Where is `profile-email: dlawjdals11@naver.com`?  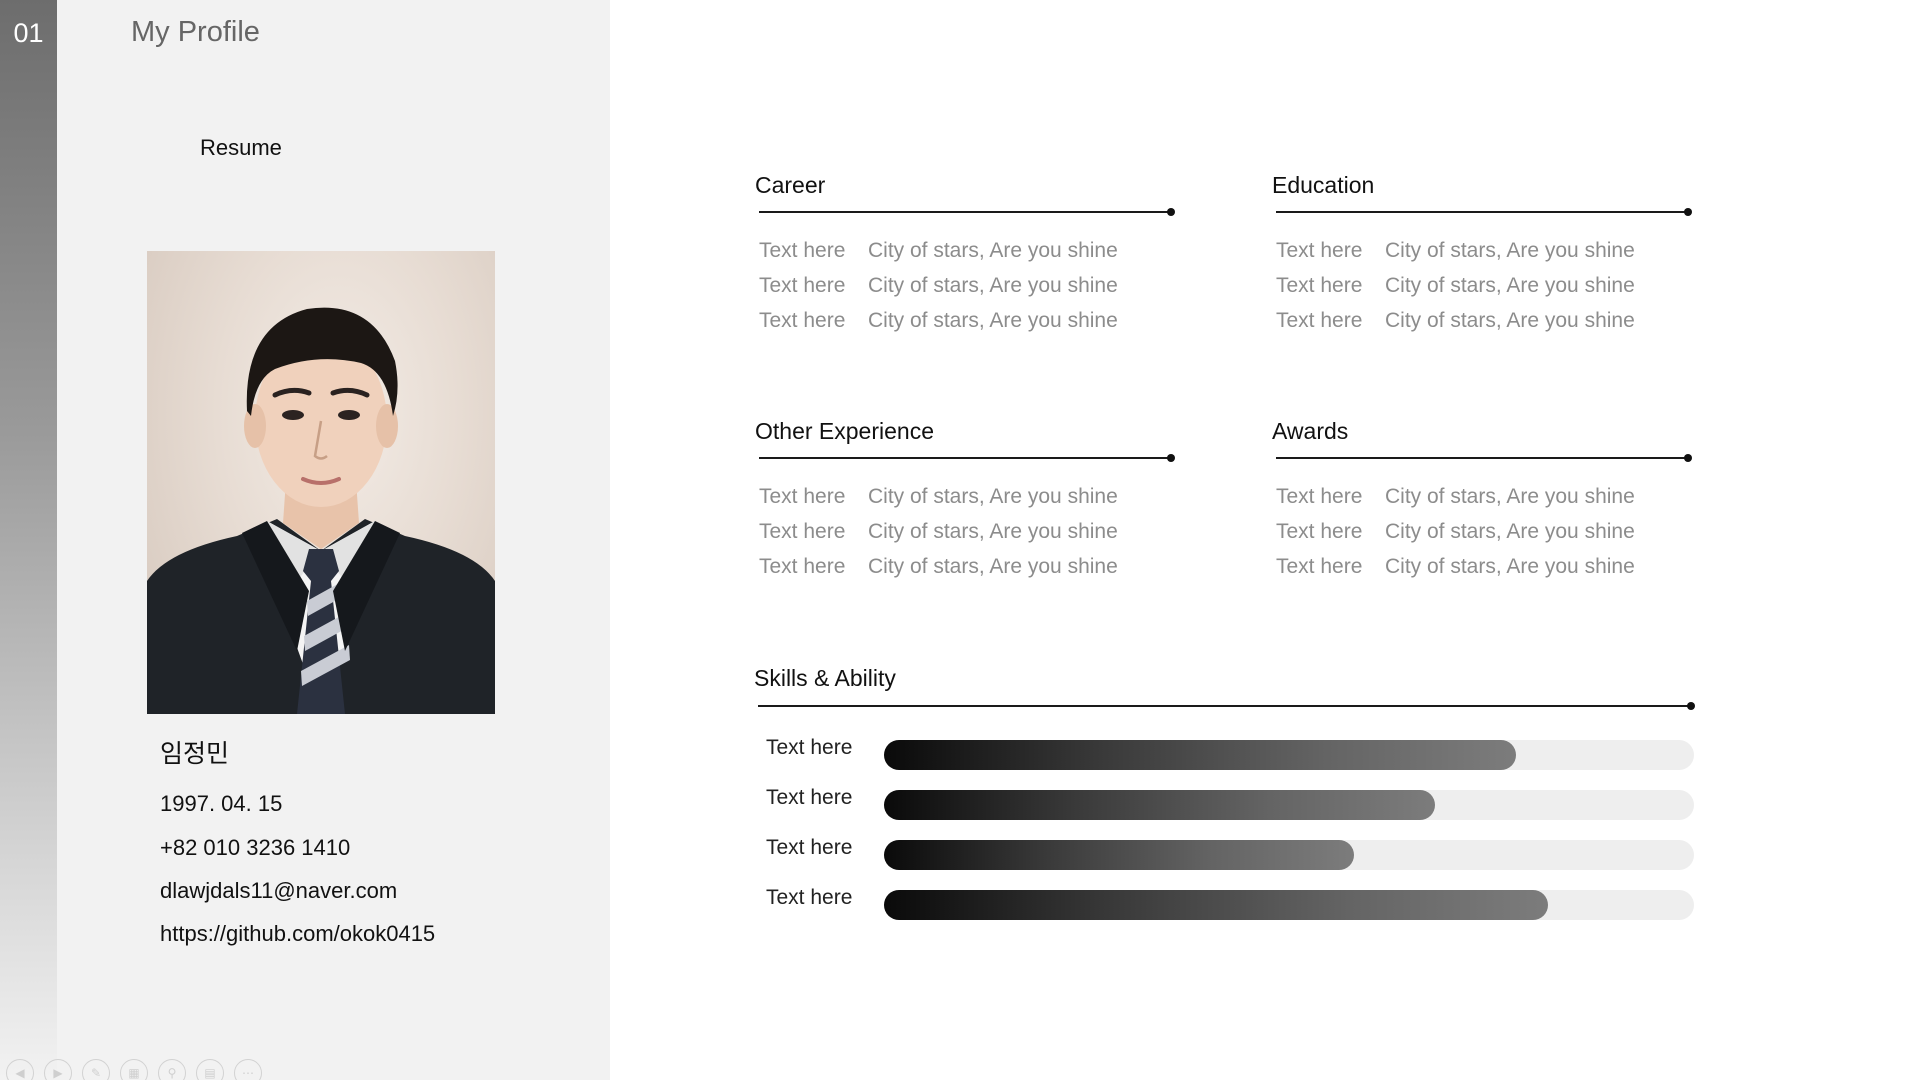 profile-email: dlawjdals11@naver.com is located at coordinates (278, 891).